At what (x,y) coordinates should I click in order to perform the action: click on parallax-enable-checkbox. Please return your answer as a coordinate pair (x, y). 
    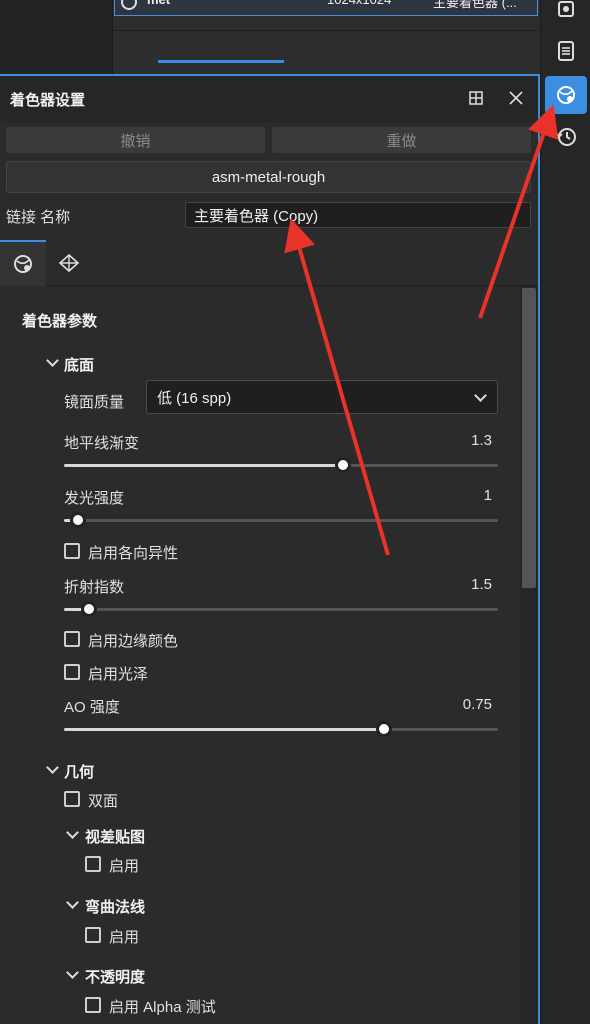
    Looking at the image, I should click on (93, 864).